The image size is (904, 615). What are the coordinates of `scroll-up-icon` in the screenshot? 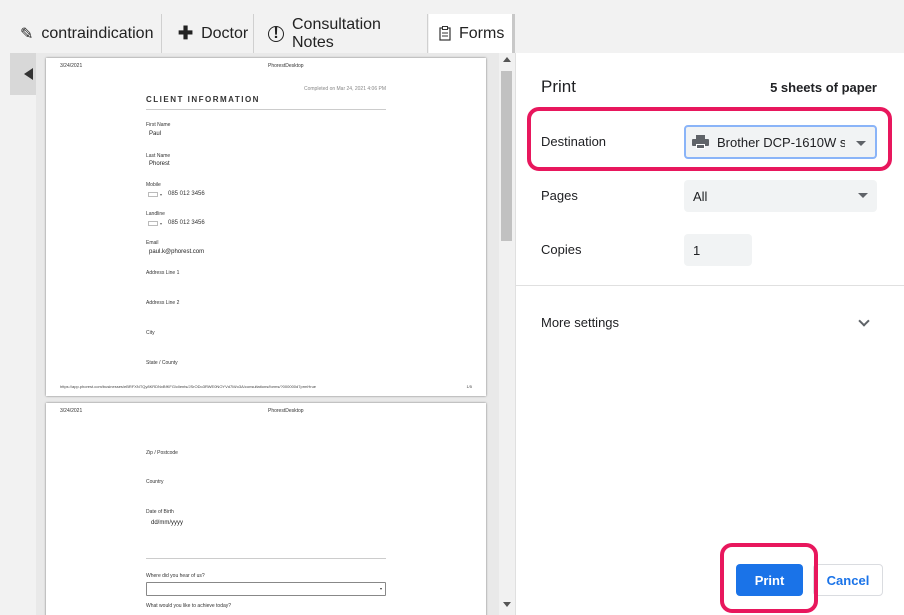 It's located at (507, 59).